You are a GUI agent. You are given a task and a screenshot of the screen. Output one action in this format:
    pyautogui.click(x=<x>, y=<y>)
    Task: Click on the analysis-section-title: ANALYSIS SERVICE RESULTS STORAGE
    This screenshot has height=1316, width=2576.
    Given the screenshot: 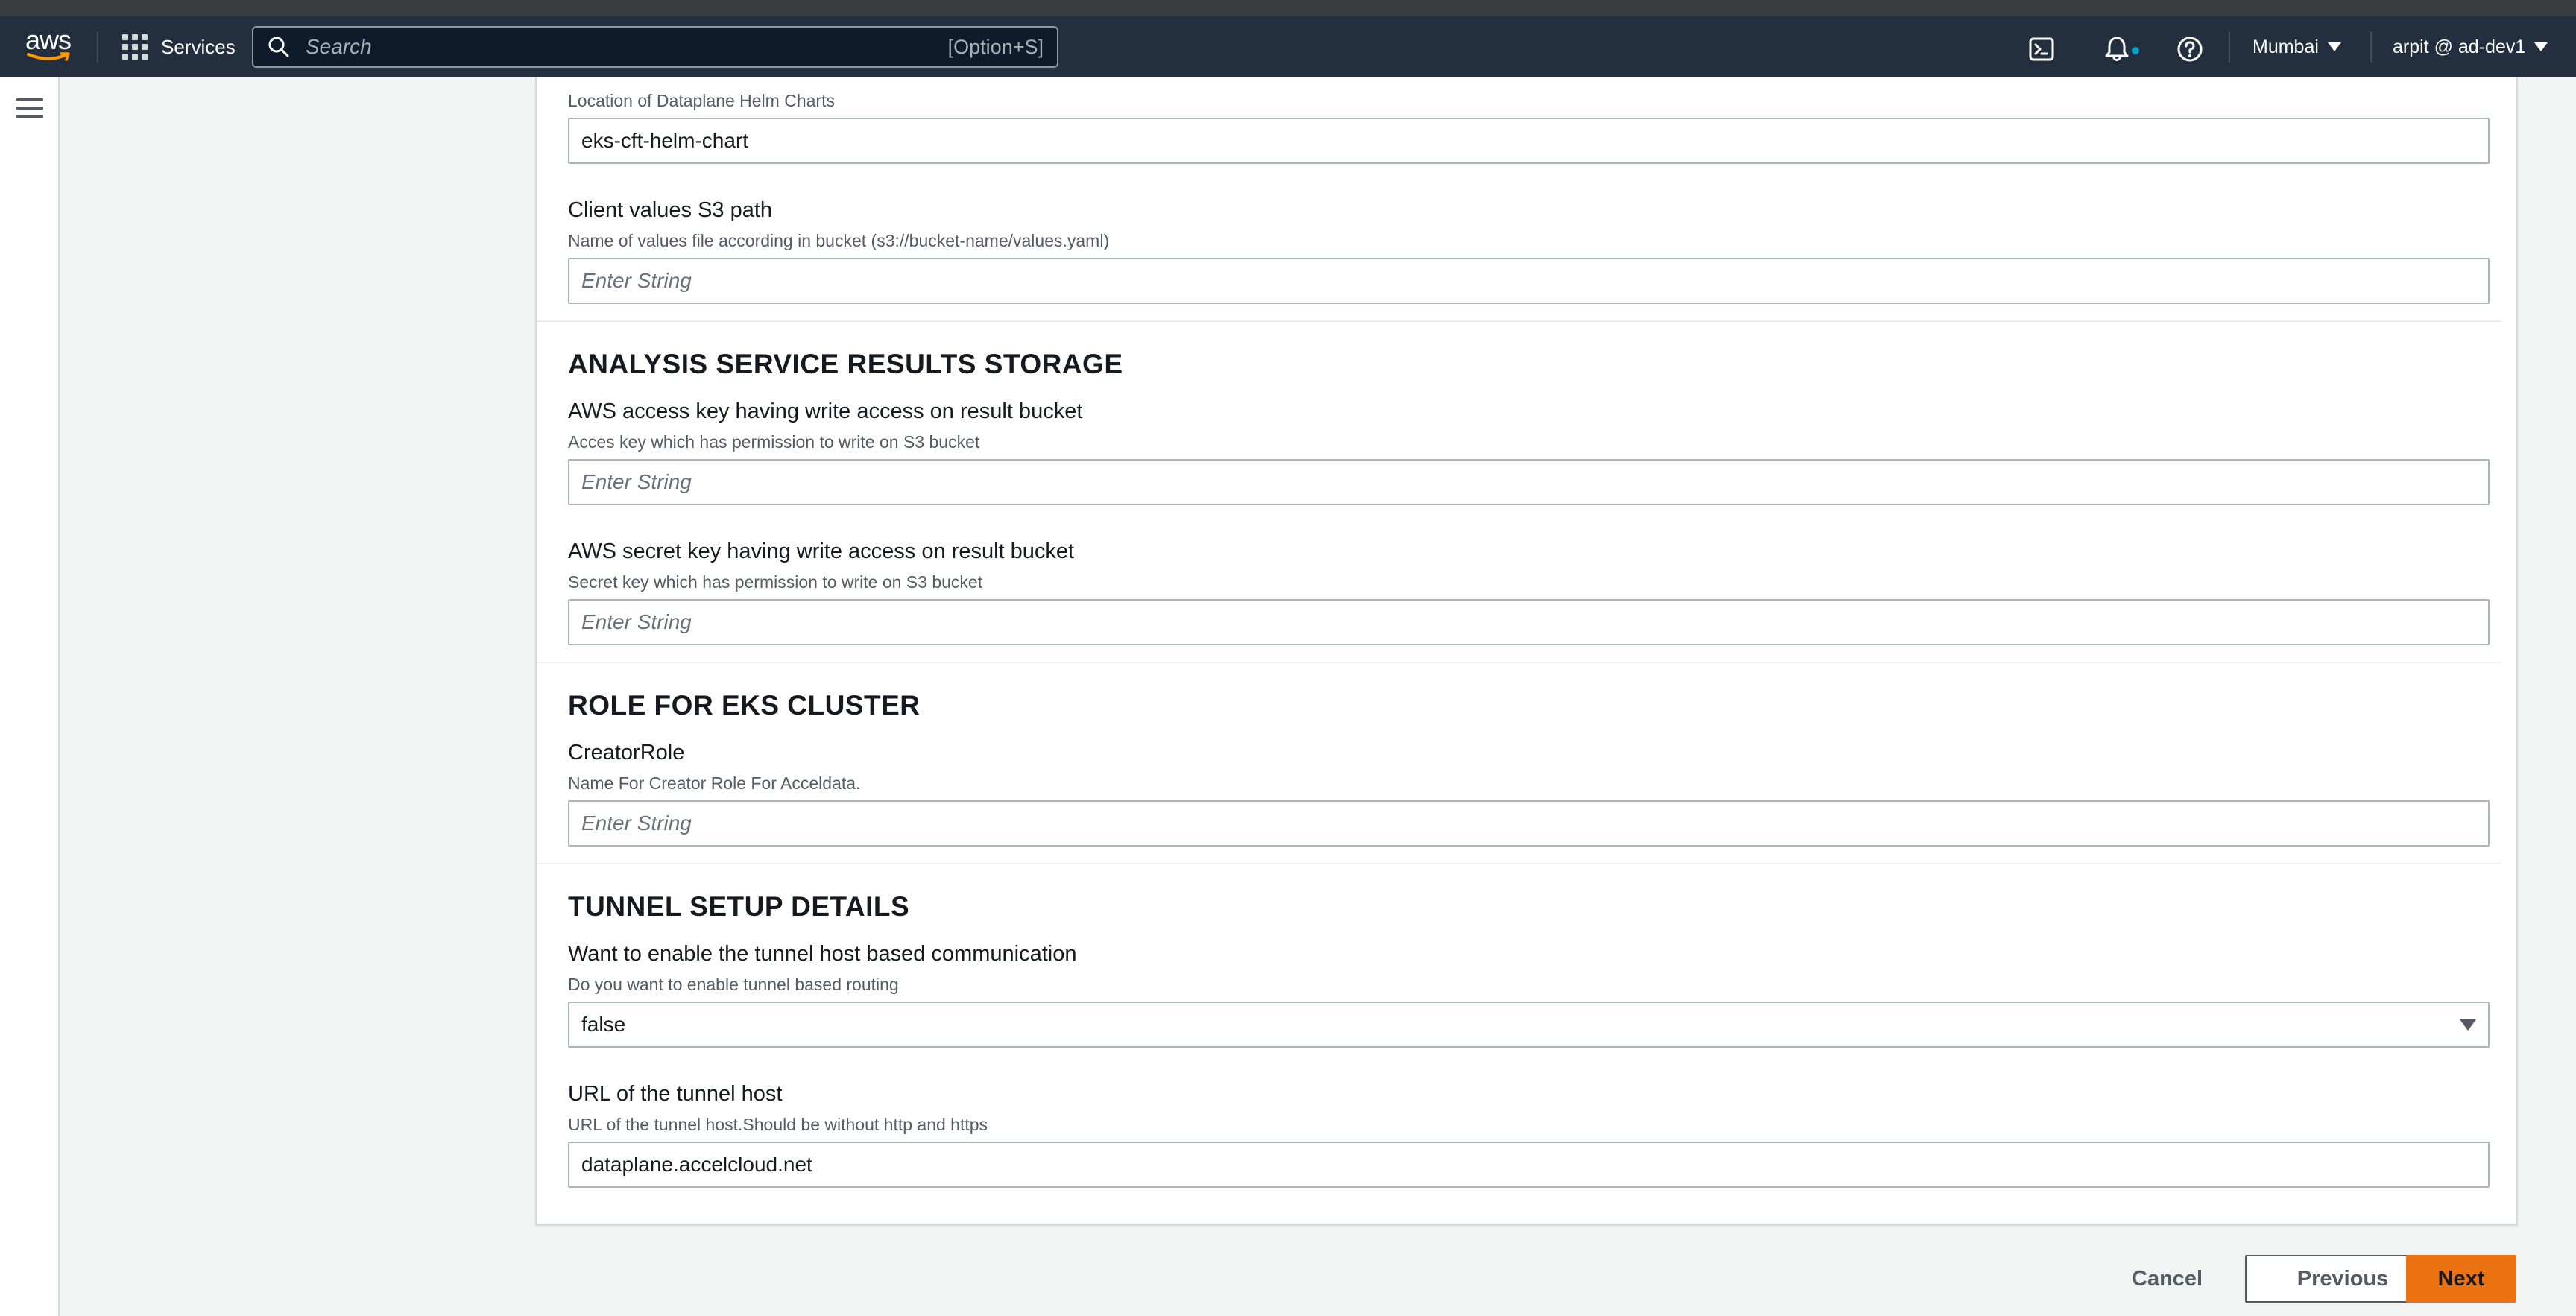 What is the action you would take?
    pyautogui.click(x=845, y=364)
    